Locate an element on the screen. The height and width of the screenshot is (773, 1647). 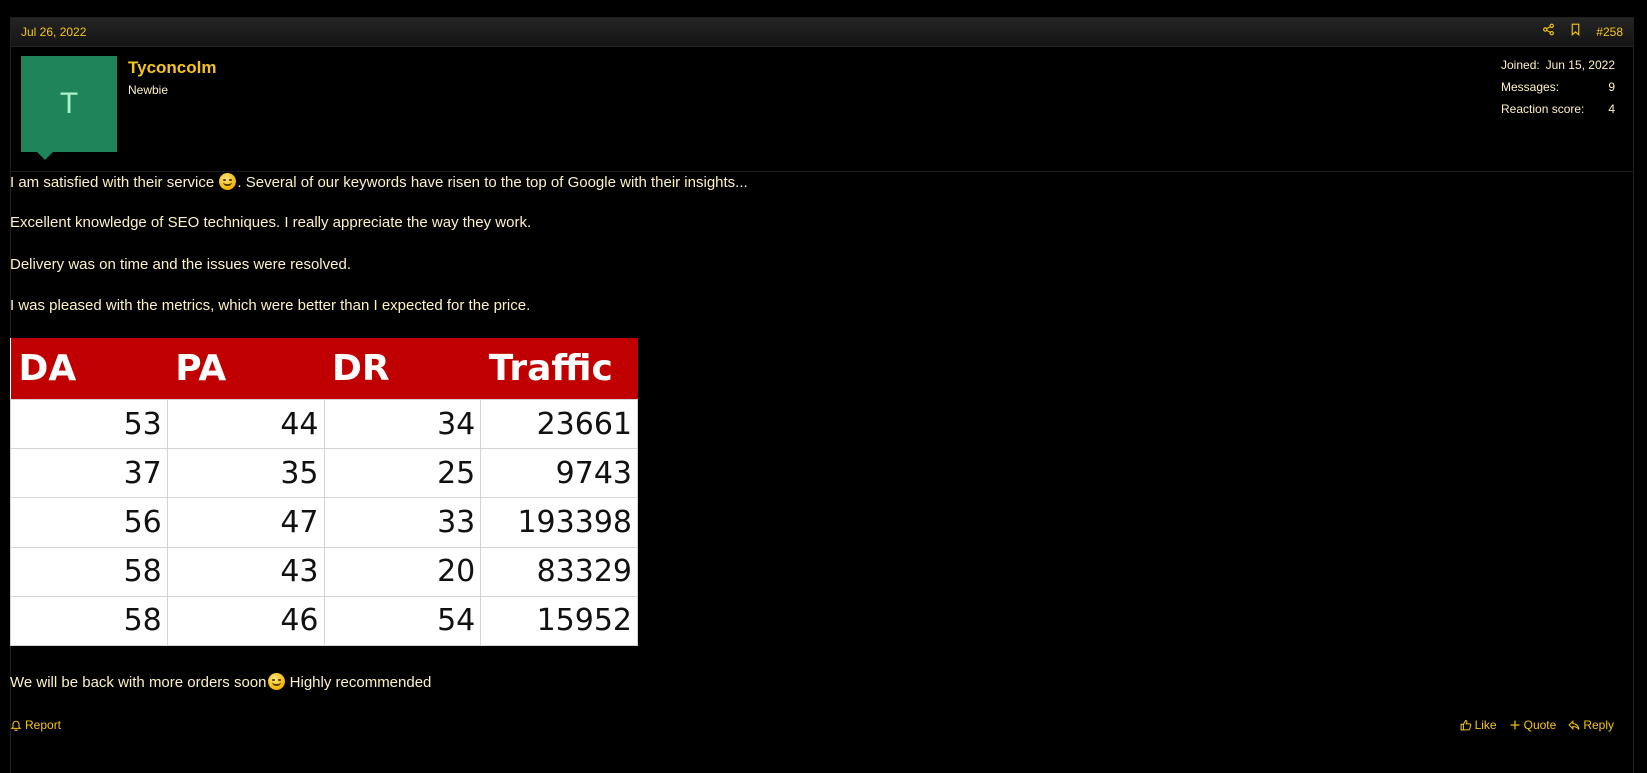
thumbs-up-icon is located at coordinates (1465, 725).